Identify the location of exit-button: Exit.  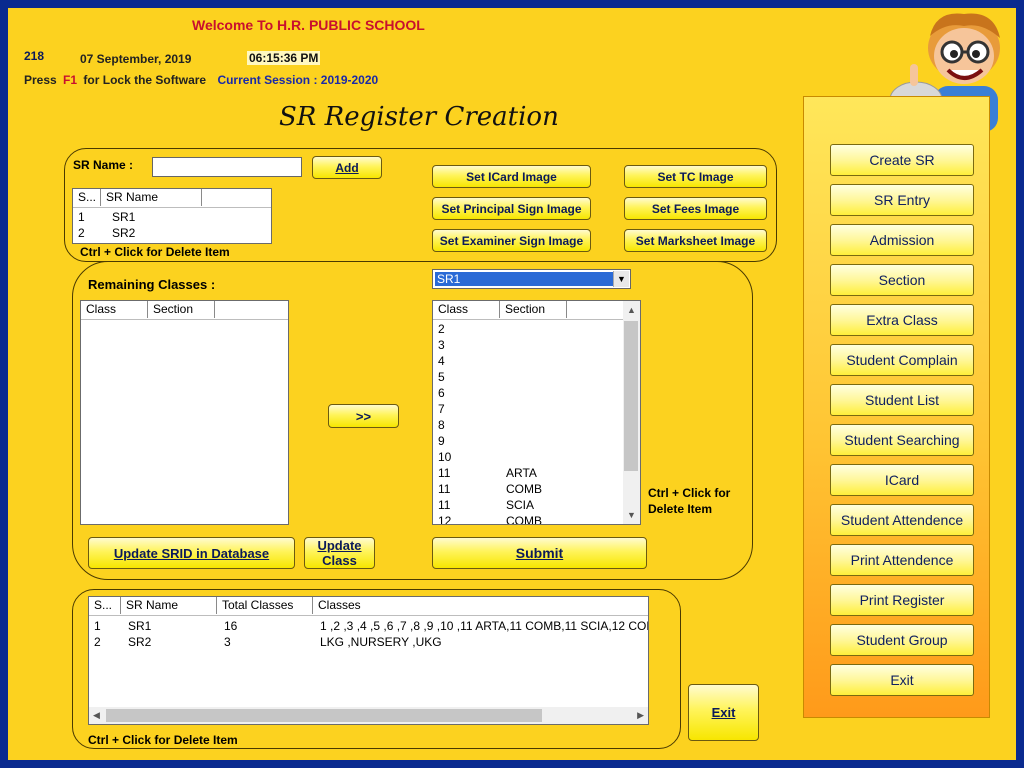
(723, 712).